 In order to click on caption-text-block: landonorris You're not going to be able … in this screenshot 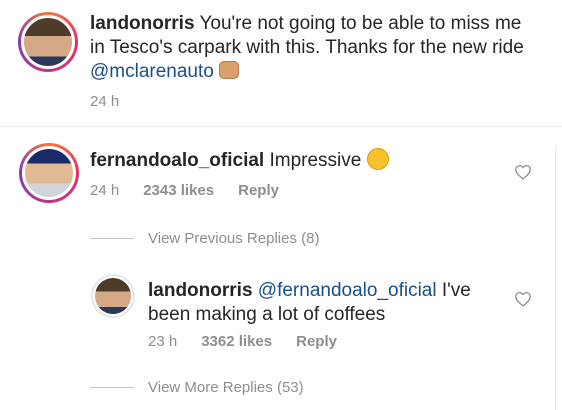, I will do `click(315, 48)`.